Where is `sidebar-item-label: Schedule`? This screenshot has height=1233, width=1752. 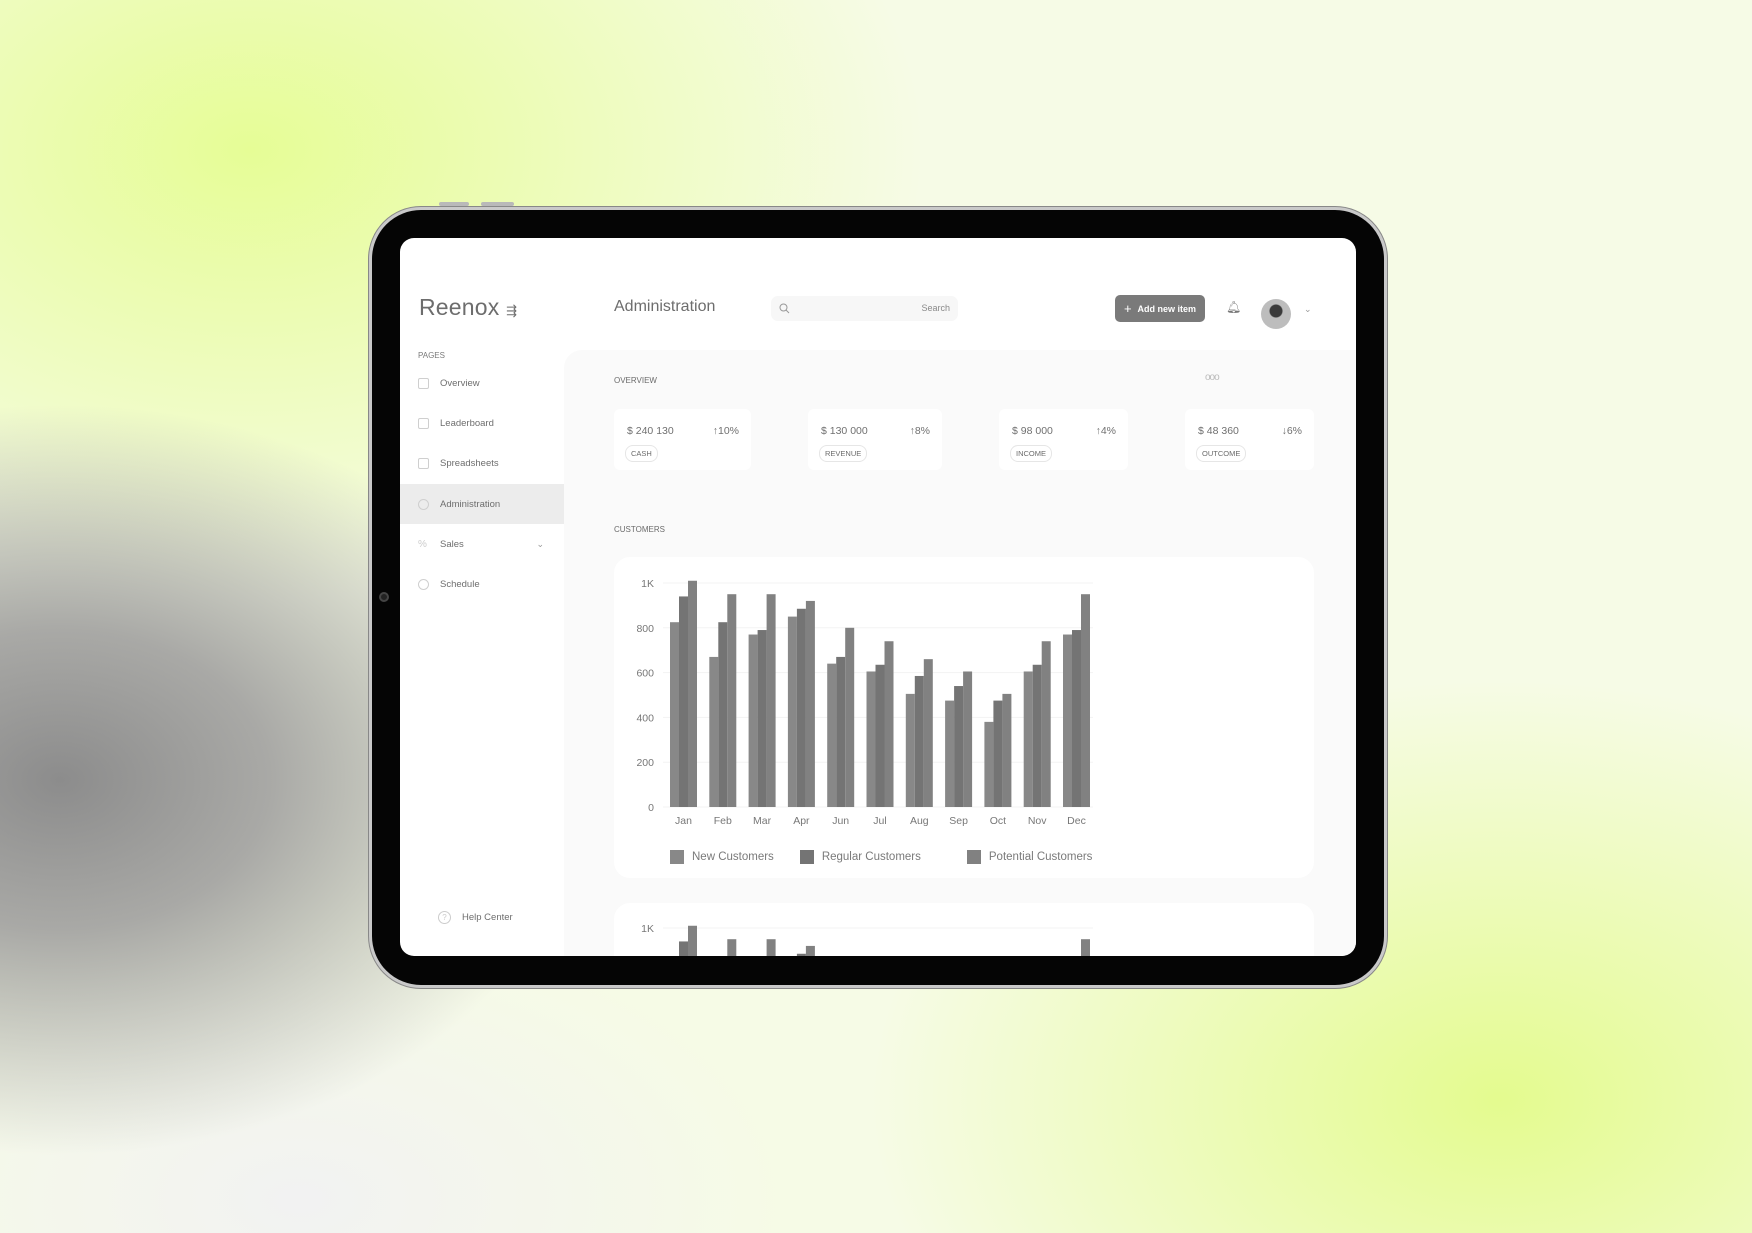 sidebar-item-label: Schedule is located at coordinates (460, 584).